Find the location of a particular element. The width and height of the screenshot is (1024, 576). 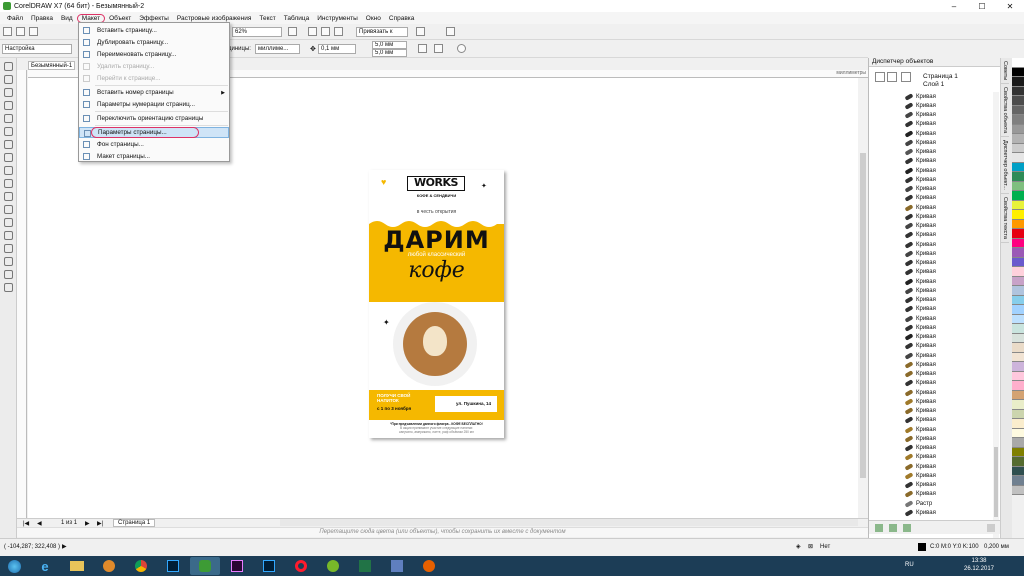

firefox-icon is located at coordinates (429, 566).